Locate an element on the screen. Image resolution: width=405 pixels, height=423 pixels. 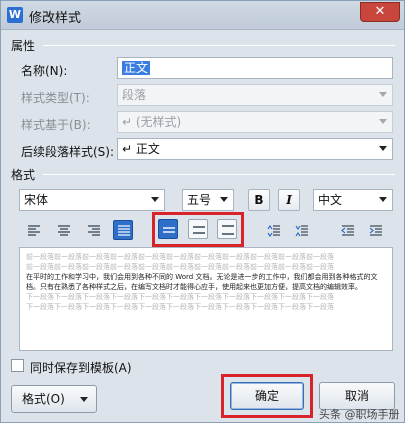
single-spacing-button is located at coordinates (168, 229).